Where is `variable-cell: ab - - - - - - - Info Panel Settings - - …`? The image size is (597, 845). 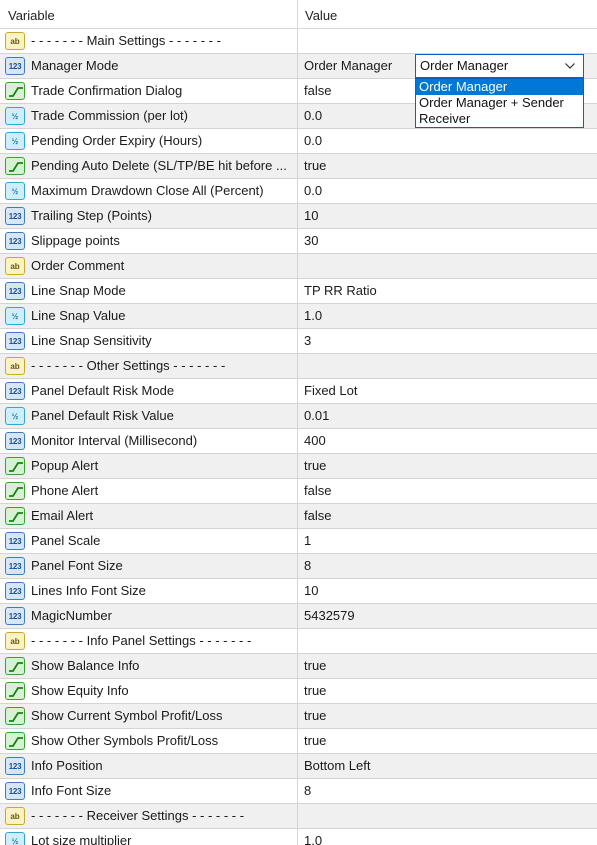 variable-cell: ab - - - - - - - Info Panel Settings - - … is located at coordinates (149, 641).